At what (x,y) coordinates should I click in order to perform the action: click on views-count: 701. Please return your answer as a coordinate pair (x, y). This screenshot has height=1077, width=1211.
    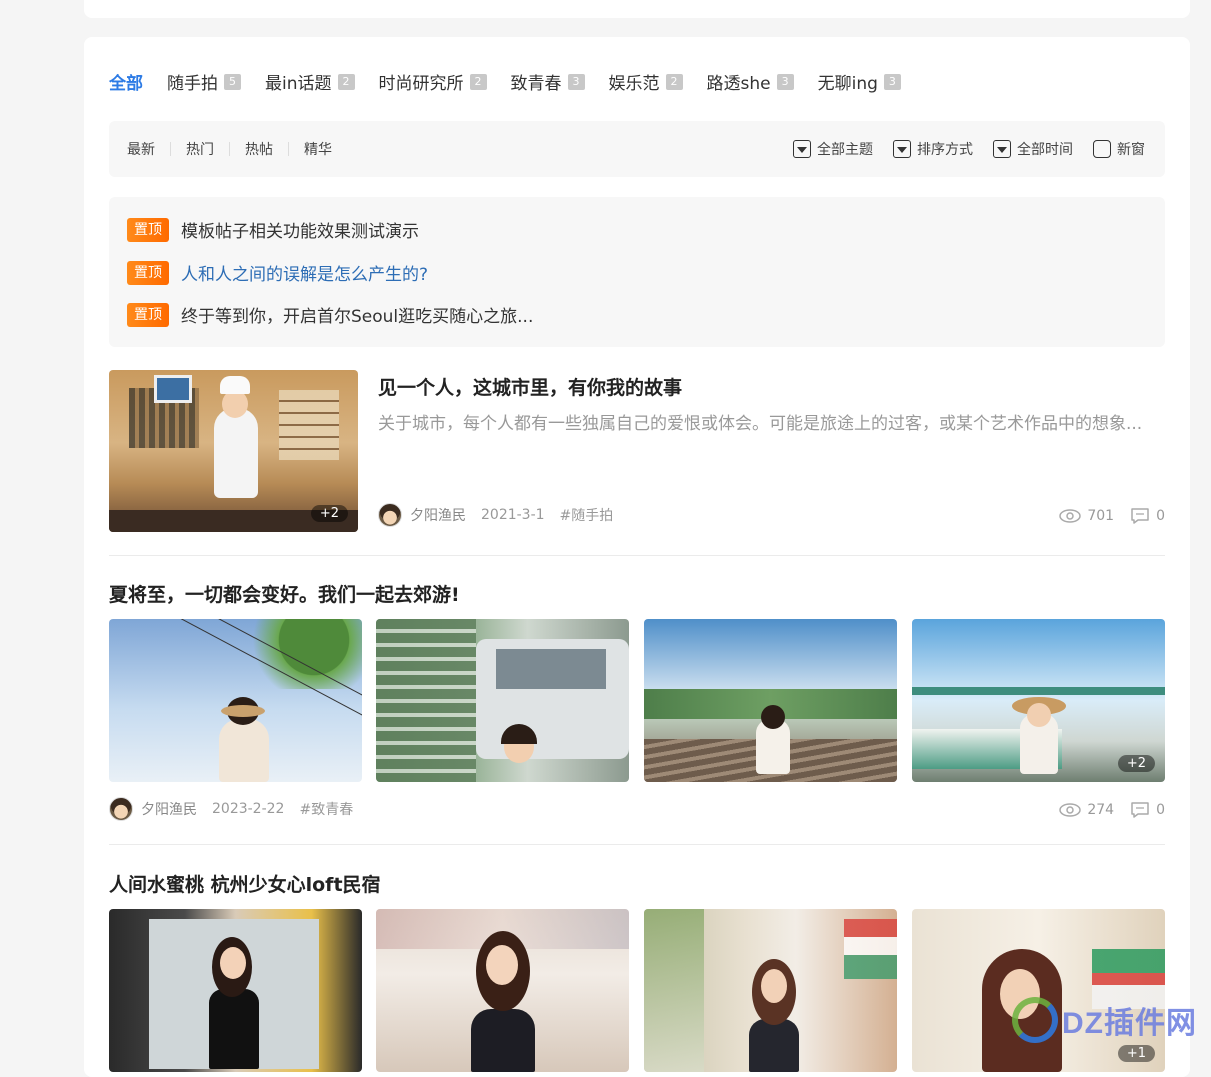
    Looking at the image, I should click on (1100, 516).